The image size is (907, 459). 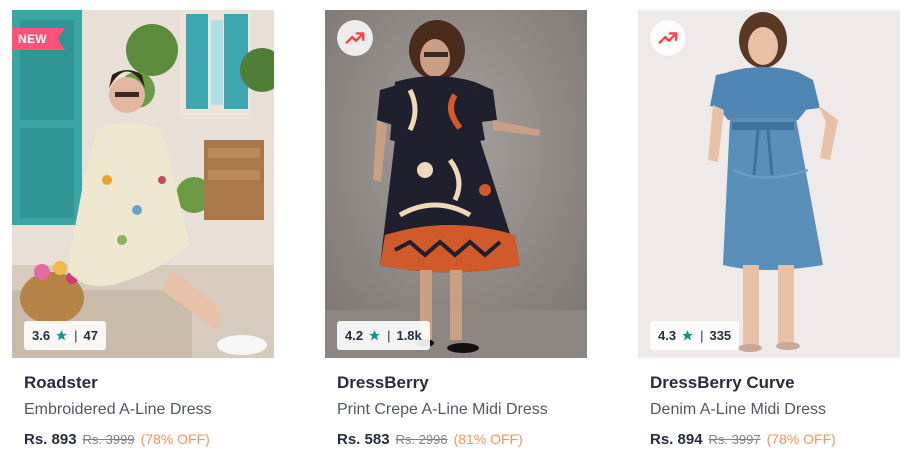 I want to click on rating-value: 4.2, so click(x=354, y=335).